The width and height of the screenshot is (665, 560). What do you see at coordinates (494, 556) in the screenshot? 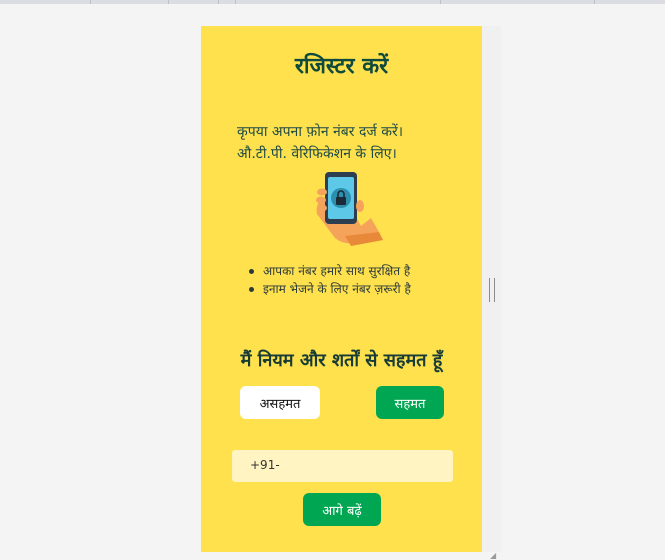
I see `resize-grip-icon: ◢` at bounding box center [494, 556].